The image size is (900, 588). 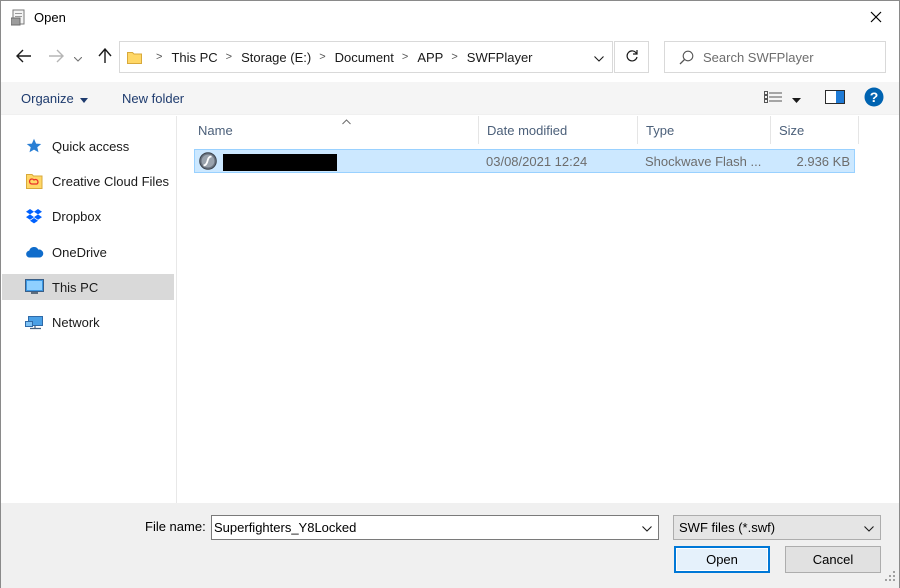 What do you see at coordinates (34, 322) in the screenshot?
I see `network-icon` at bounding box center [34, 322].